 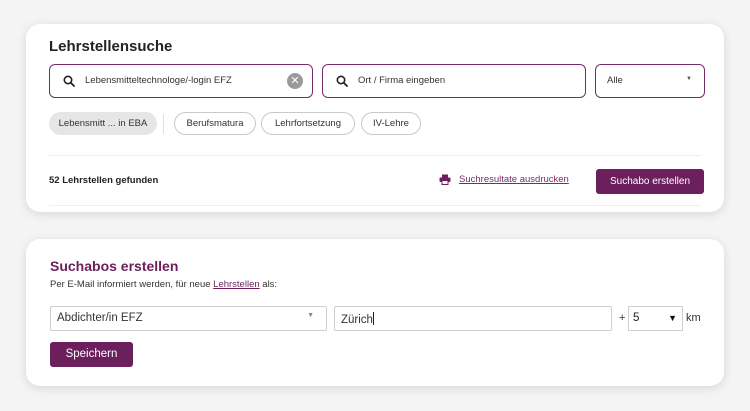 What do you see at coordinates (308, 123) in the screenshot?
I see `chip-lehrfortsetzung: Lehrfortsetzung` at bounding box center [308, 123].